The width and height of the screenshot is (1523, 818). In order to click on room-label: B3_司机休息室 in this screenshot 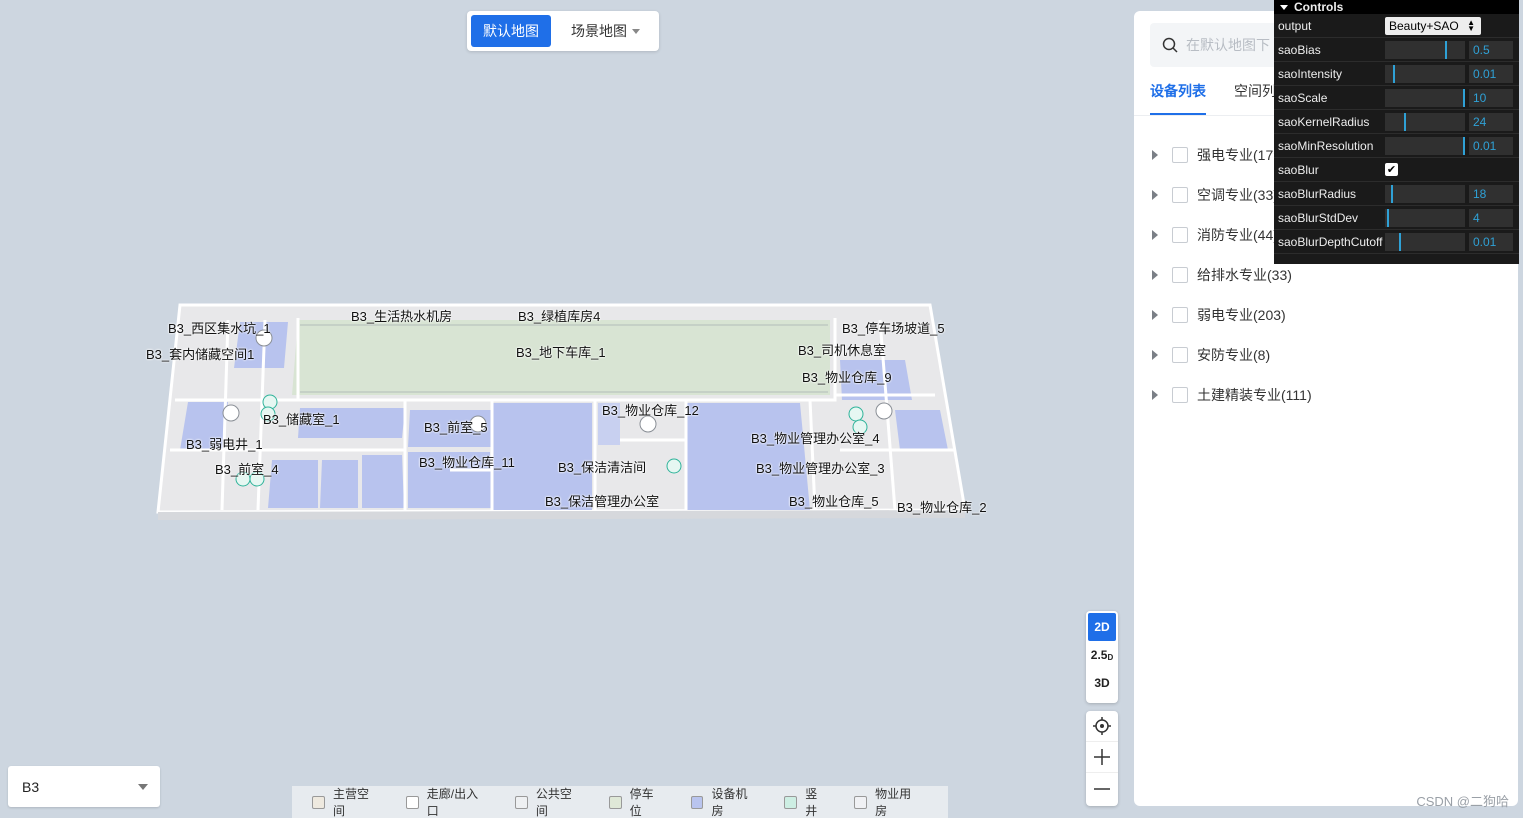, I will do `click(842, 349)`.